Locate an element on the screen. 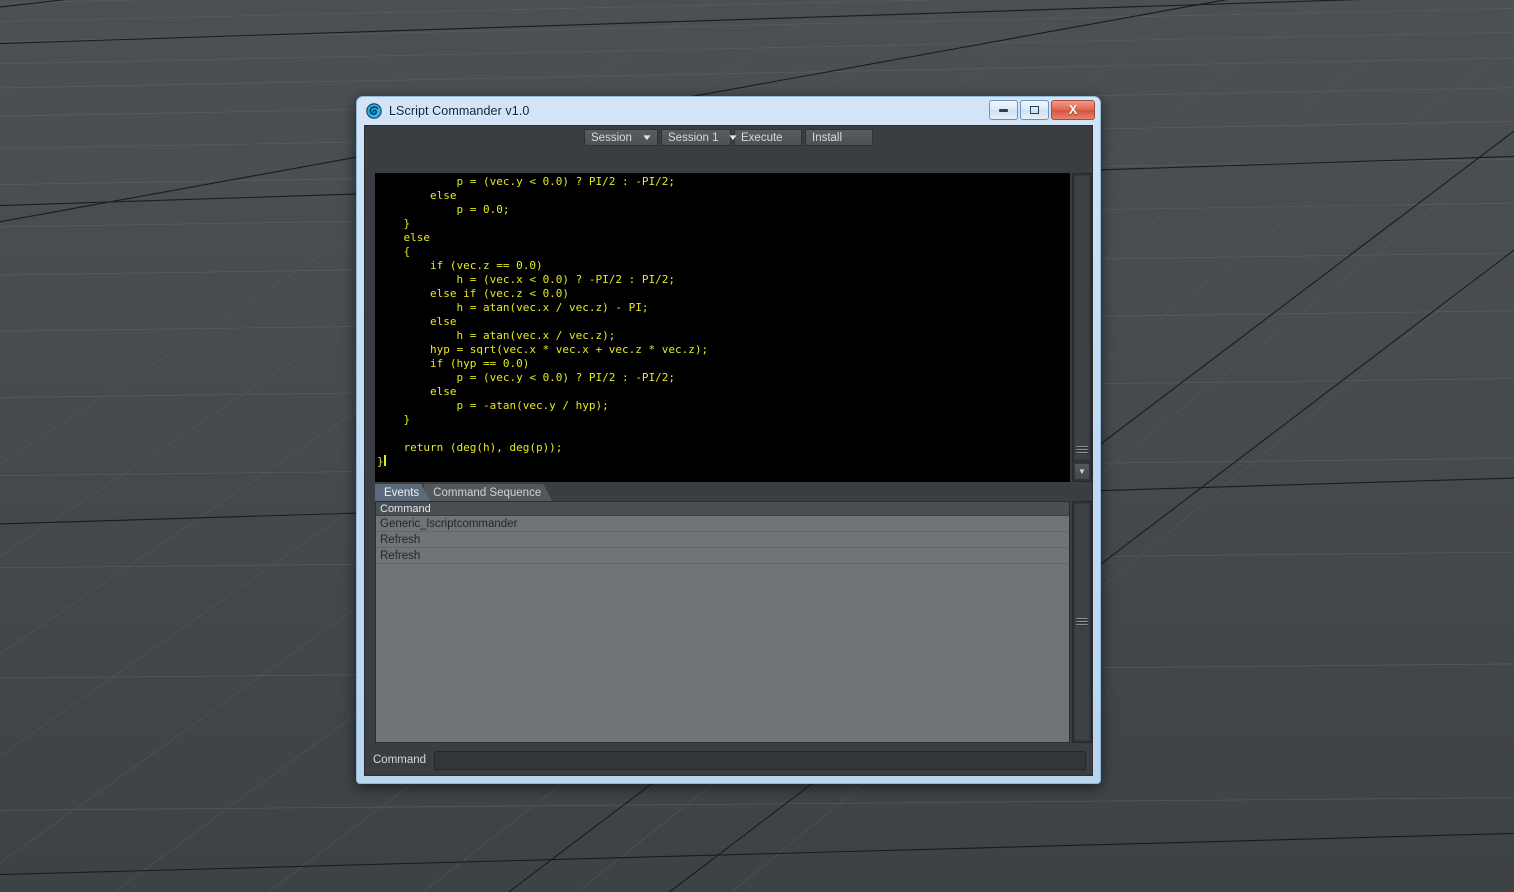 Image resolution: width=1514 pixels, height=892 pixels. execute-button: Execute is located at coordinates (768, 137).